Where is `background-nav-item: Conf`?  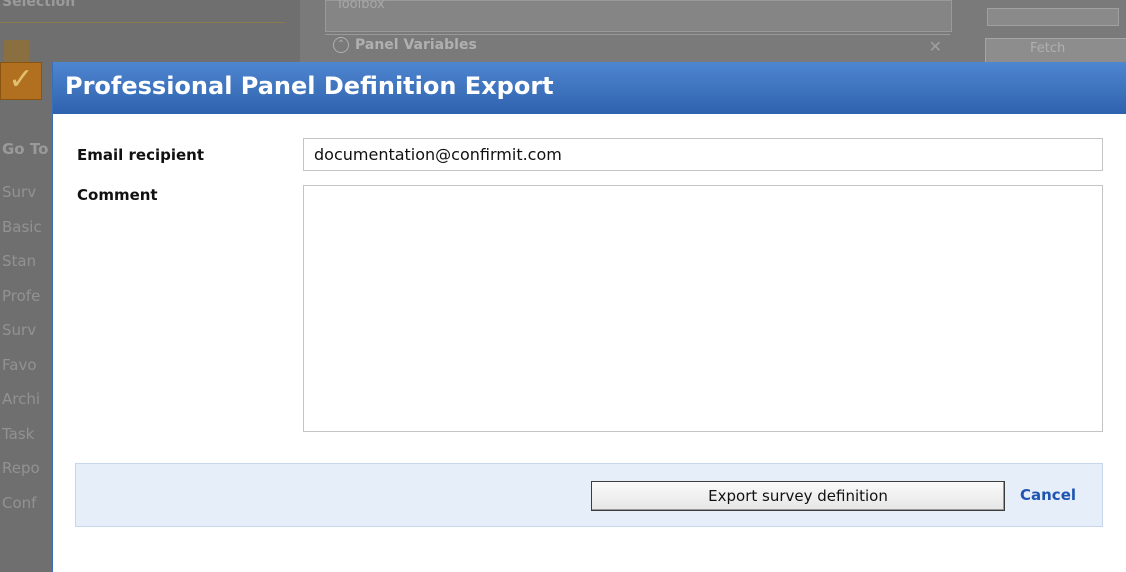
background-nav-item: Conf is located at coordinates (19, 502).